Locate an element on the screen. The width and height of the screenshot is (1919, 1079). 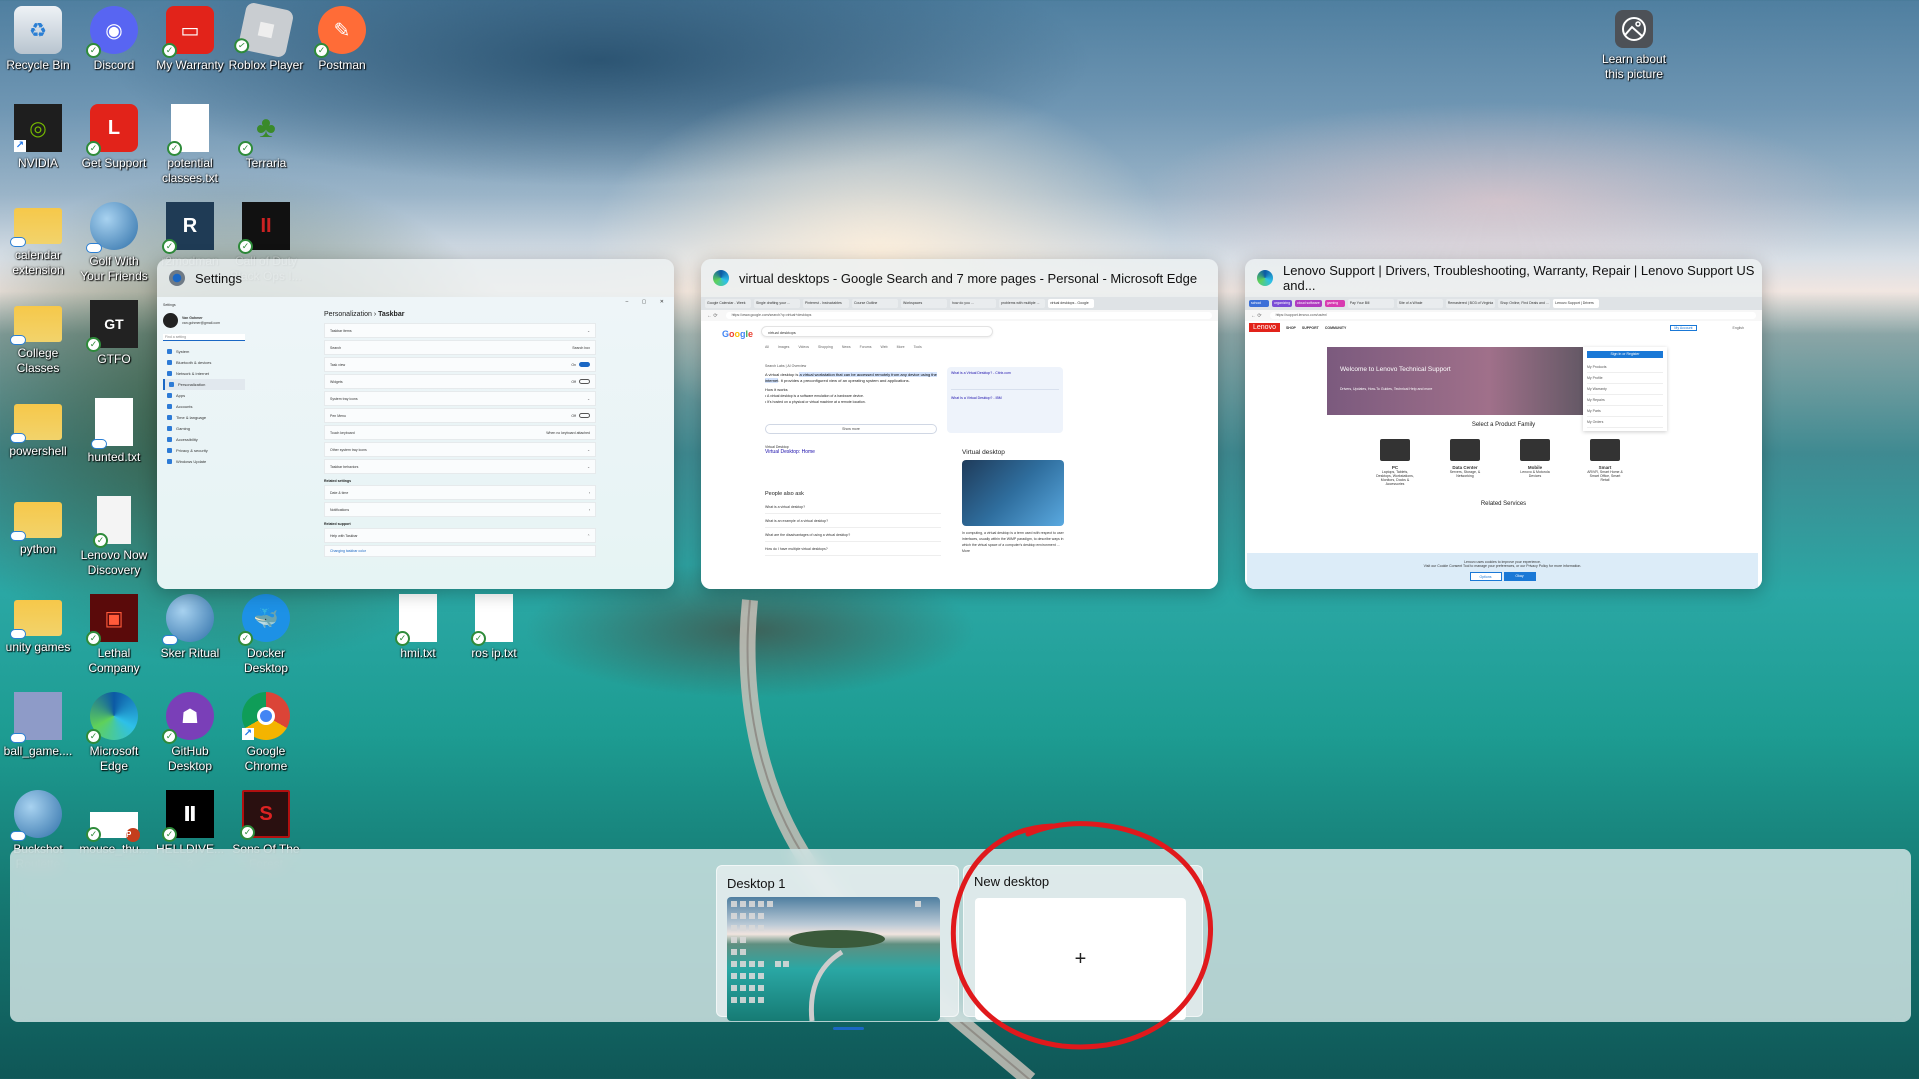
search-result: Virtual Desktop Virtual Desktop: Home is located at coordinates (790, 450).